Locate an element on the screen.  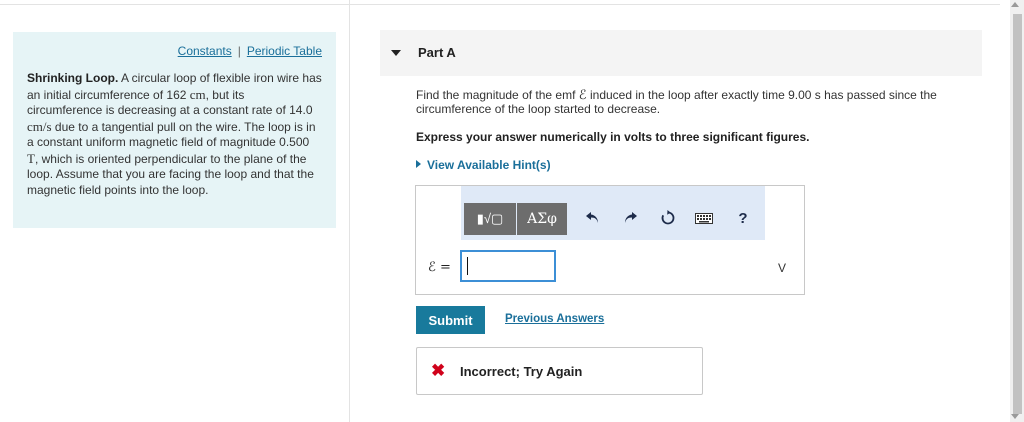
undo-icon is located at coordinates (593, 218).